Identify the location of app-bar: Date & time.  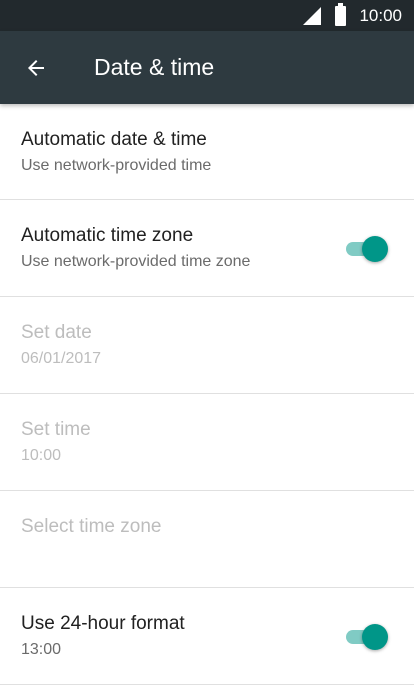
(207, 67).